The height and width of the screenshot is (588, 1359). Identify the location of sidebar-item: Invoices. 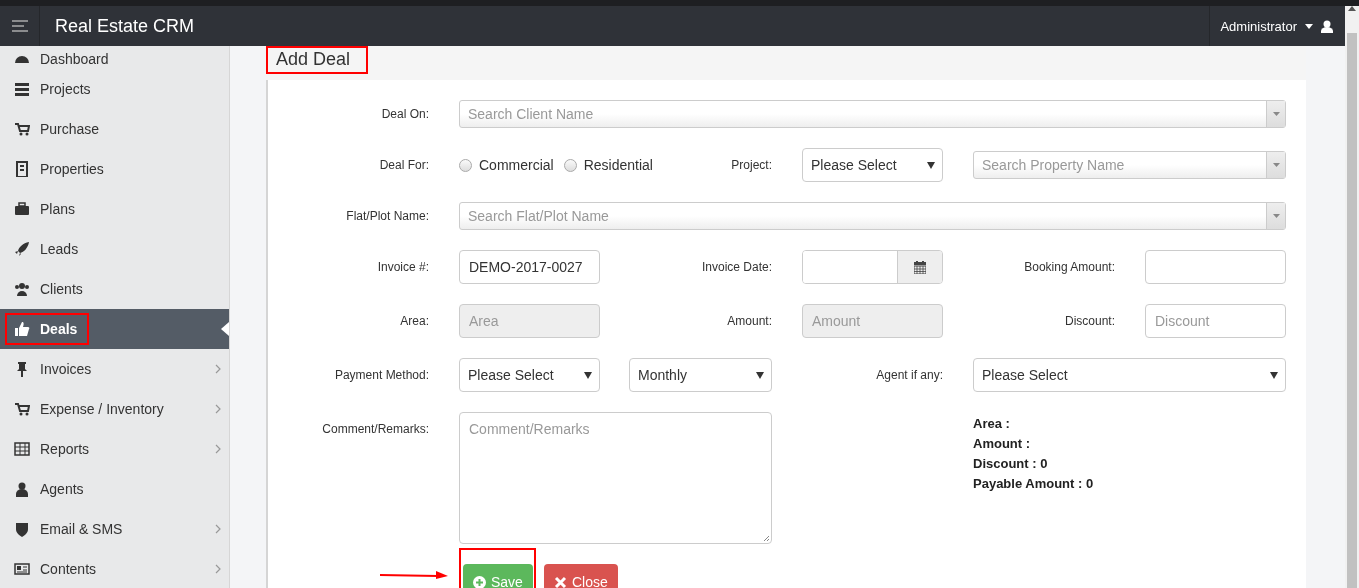
(114, 369).